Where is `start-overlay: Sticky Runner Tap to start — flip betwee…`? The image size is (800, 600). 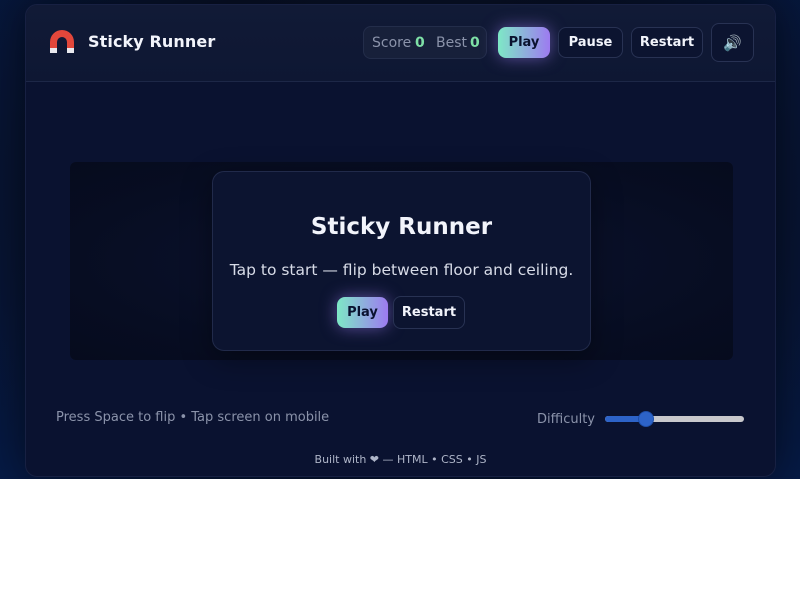 start-overlay: Sticky Runner Tap to start — flip betwee… is located at coordinates (401, 261).